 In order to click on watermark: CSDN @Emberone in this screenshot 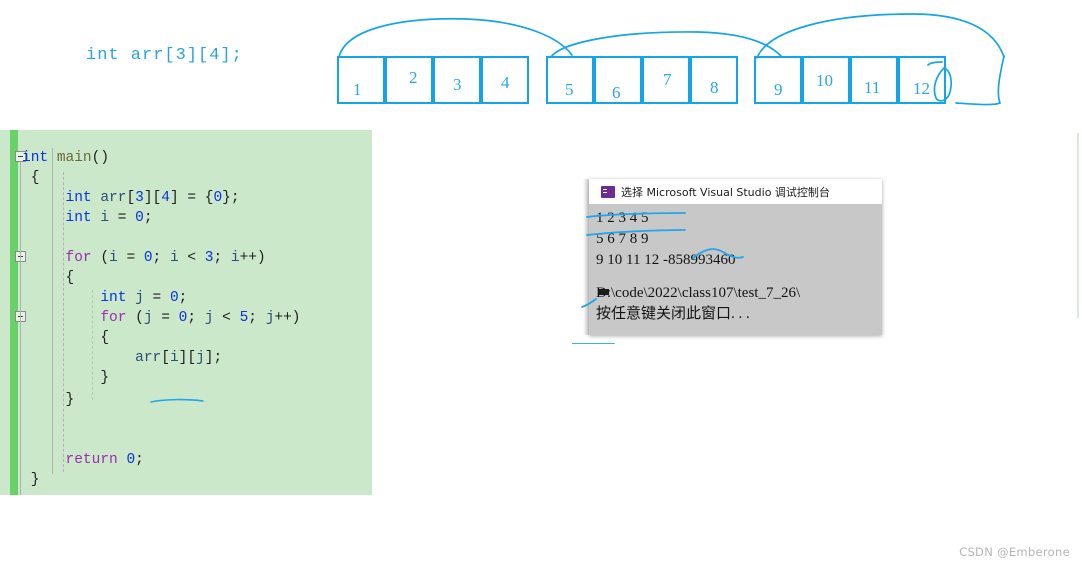, I will do `click(1014, 552)`.